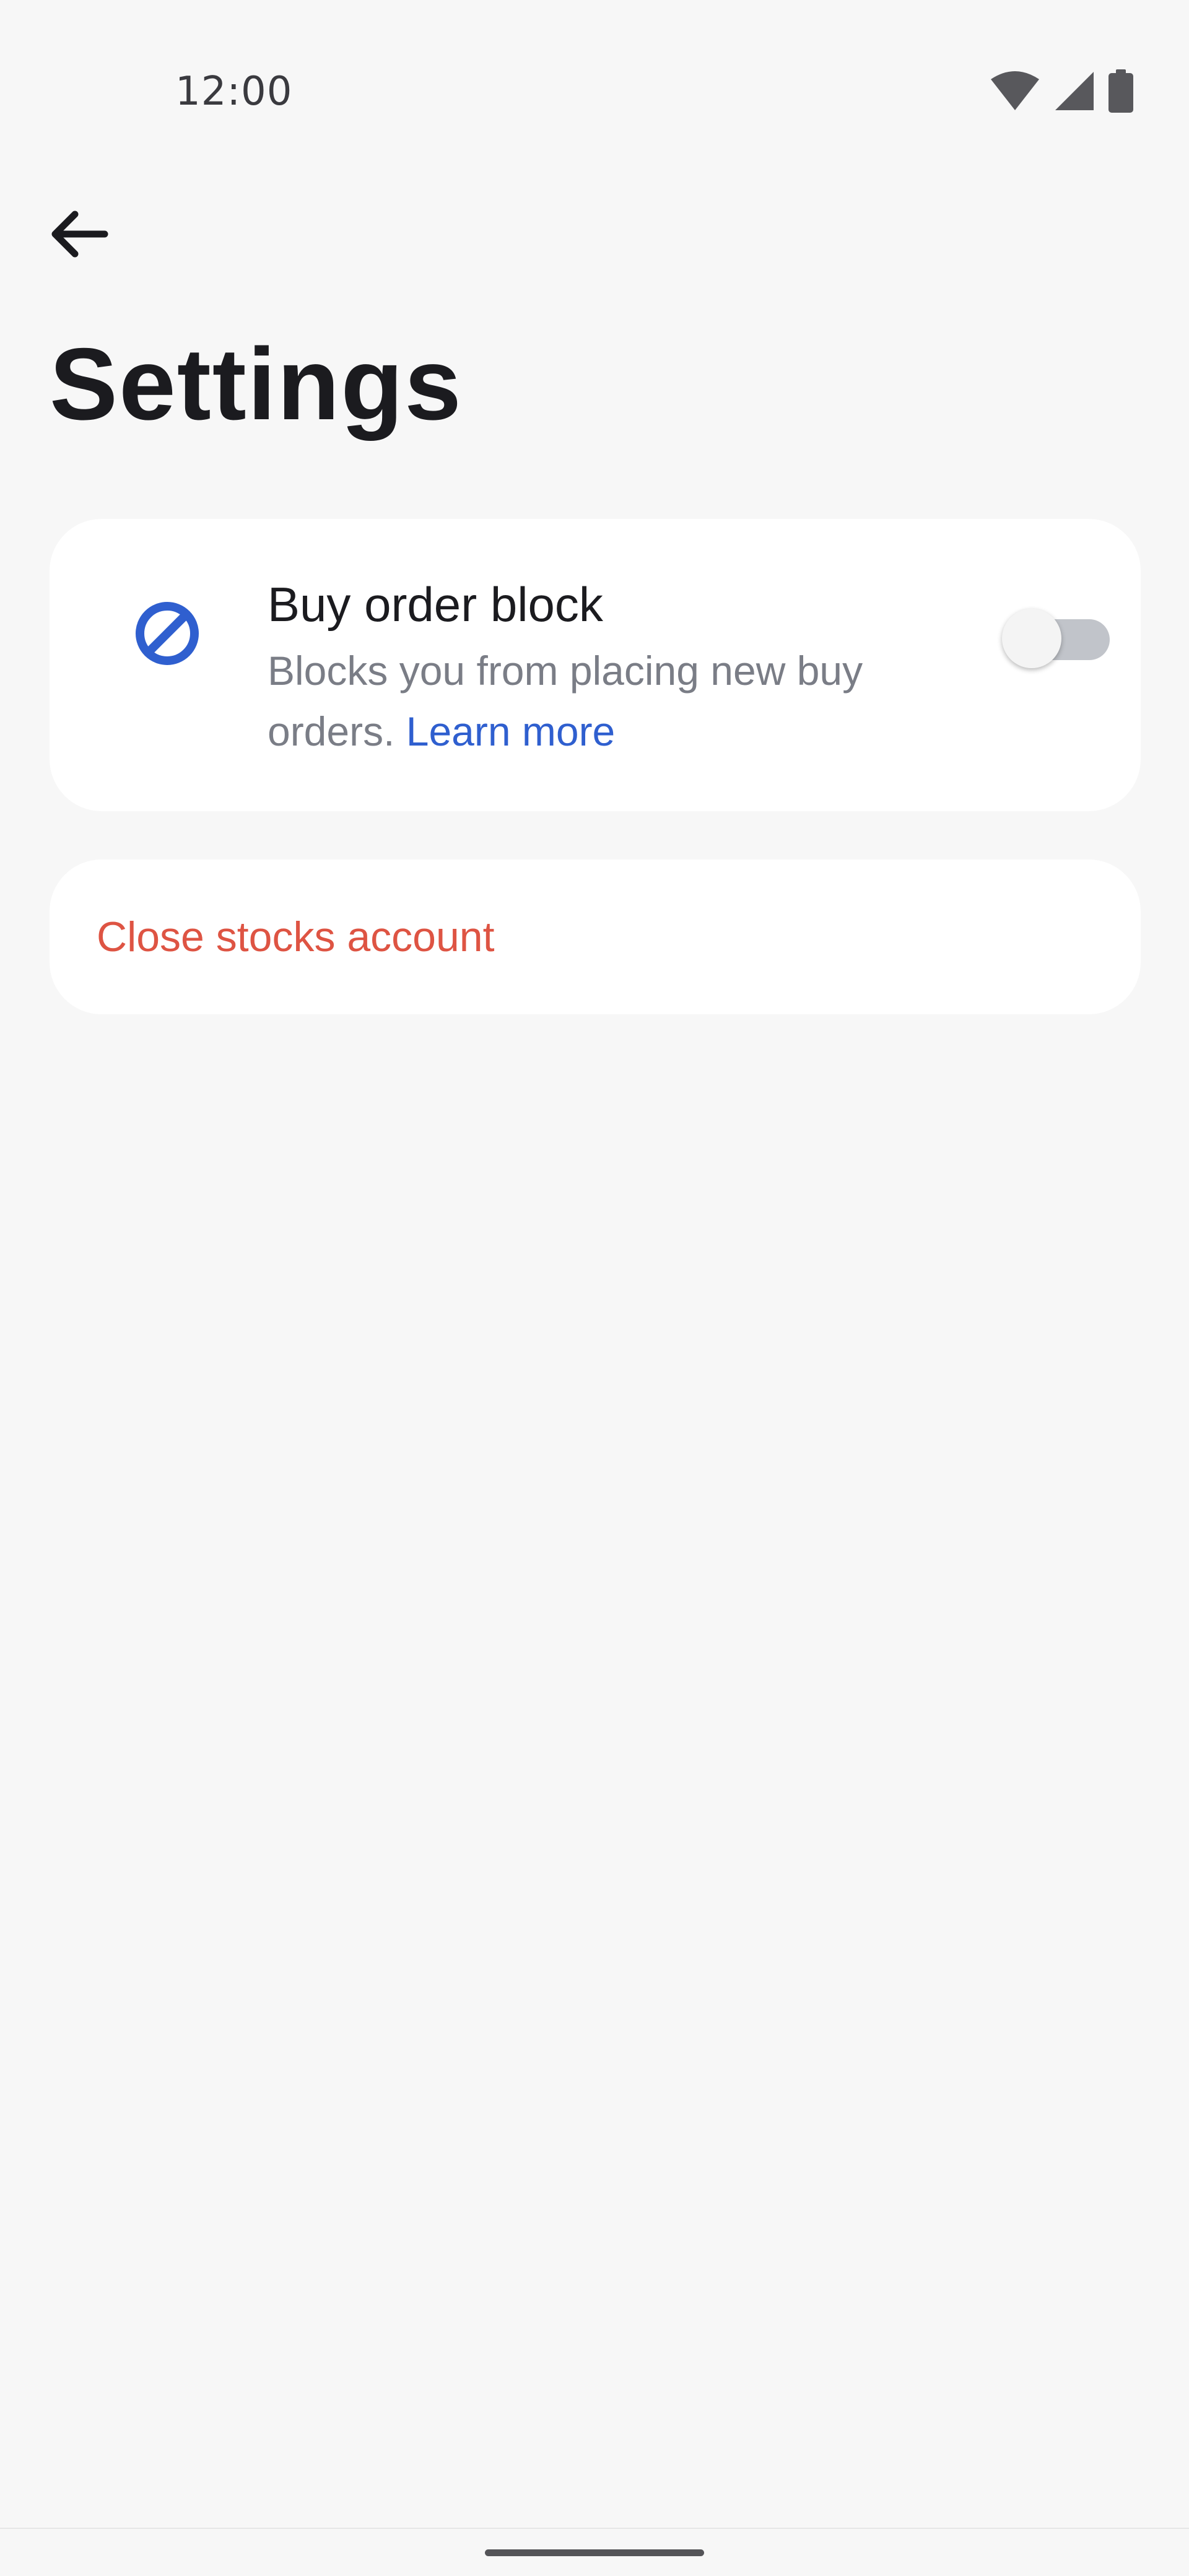 Image resolution: width=1189 pixels, height=2576 pixels. What do you see at coordinates (1074, 93) in the screenshot?
I see `cell-signal-icon` at bounding box center [1074, 93].